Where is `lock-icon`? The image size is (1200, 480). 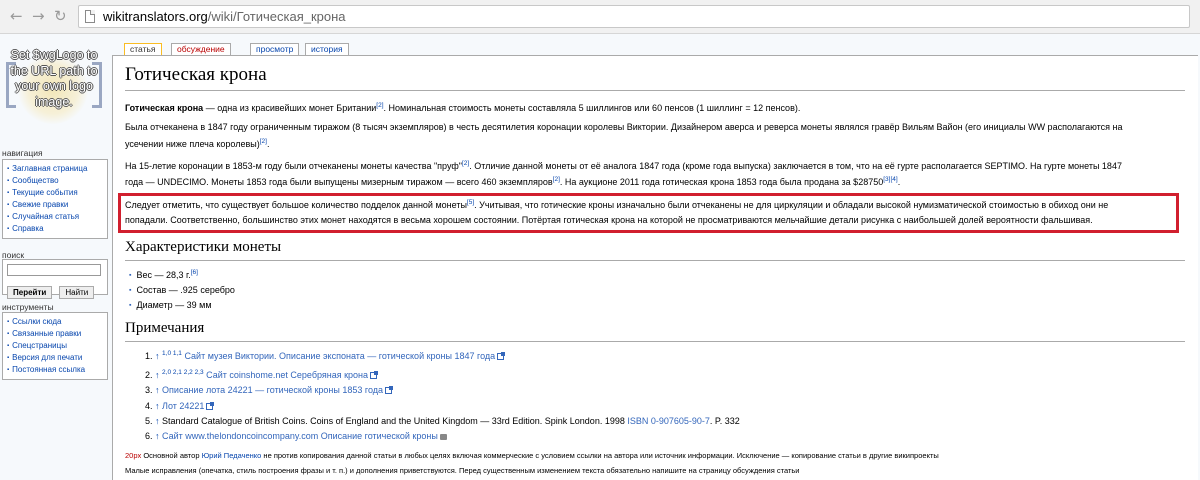
lock-icon is located at coordinates (443, 437).